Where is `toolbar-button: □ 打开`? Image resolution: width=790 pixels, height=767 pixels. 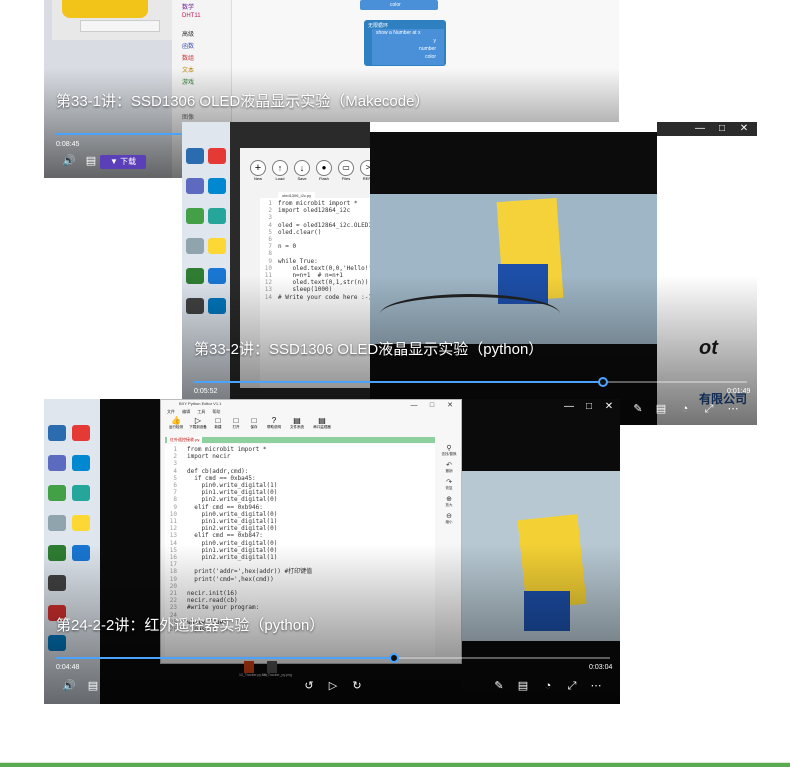 toolbar-button: □ 打开 is located at coordinates (236, 423).